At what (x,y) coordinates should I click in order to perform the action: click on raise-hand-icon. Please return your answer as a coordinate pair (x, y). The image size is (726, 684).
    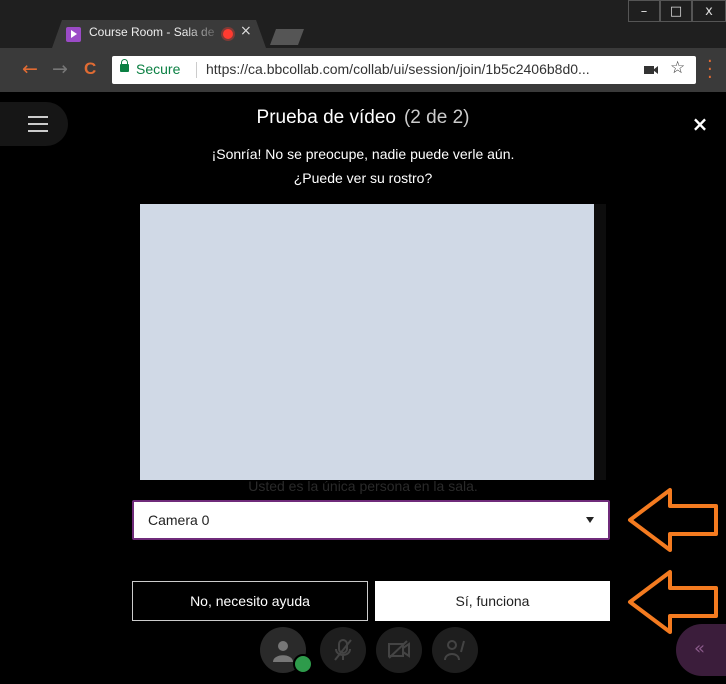
    Looking at the image, I should click on (454, 650).